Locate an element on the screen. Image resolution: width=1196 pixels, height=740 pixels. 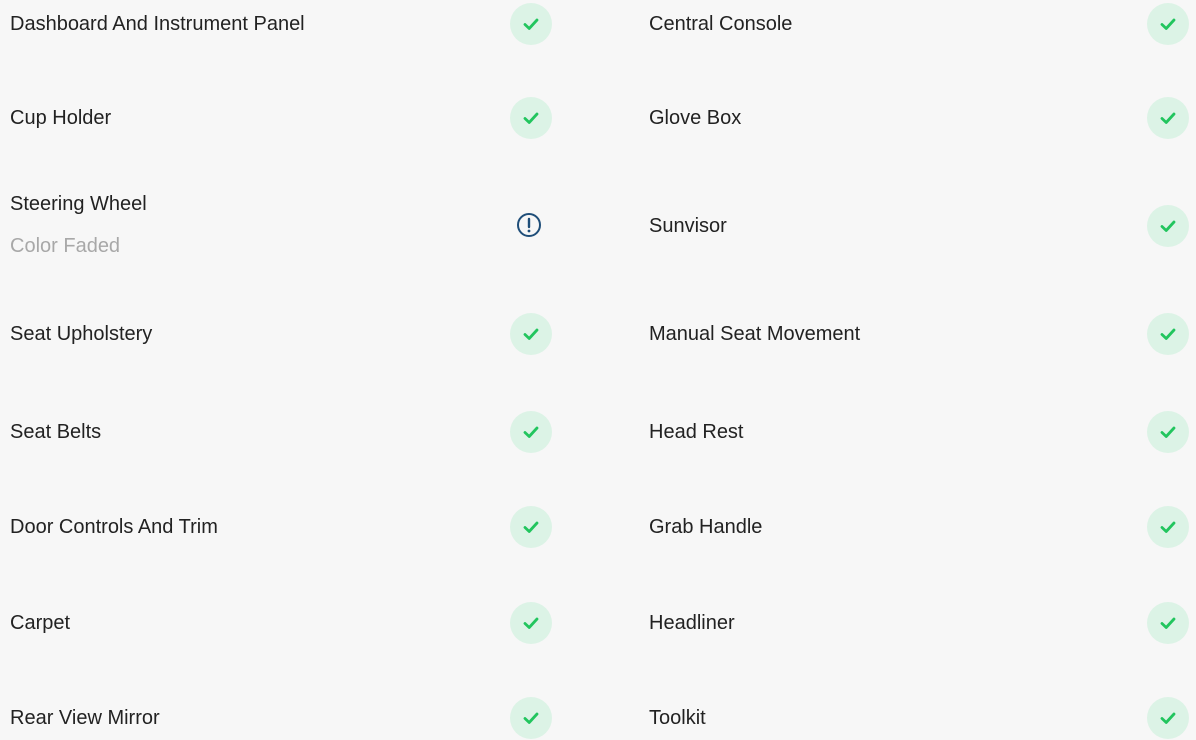
status-warning-badge is located at coordinates (529, 225).